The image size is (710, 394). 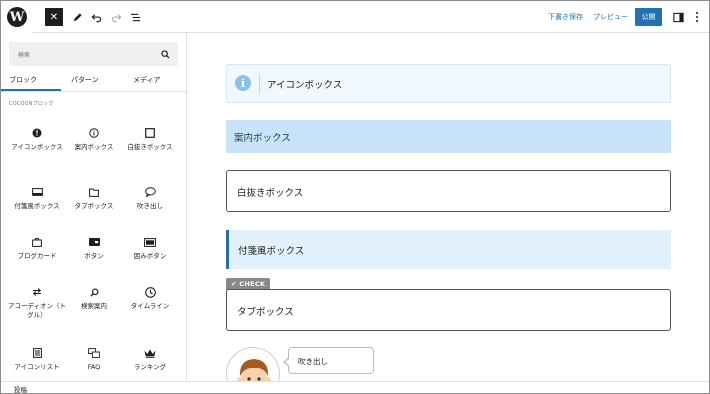 I want to click on tab-media: メディア, so click(x=147, y=80).